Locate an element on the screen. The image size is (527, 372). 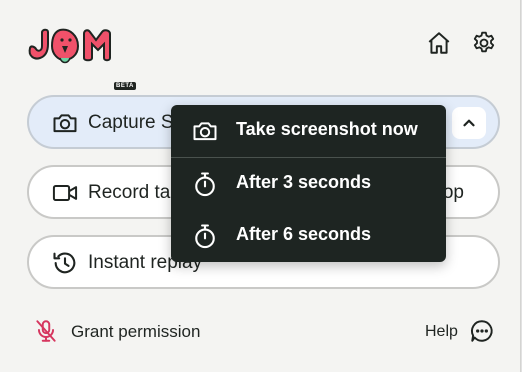
capture-options-toggle is located at coordinates (469, 123).